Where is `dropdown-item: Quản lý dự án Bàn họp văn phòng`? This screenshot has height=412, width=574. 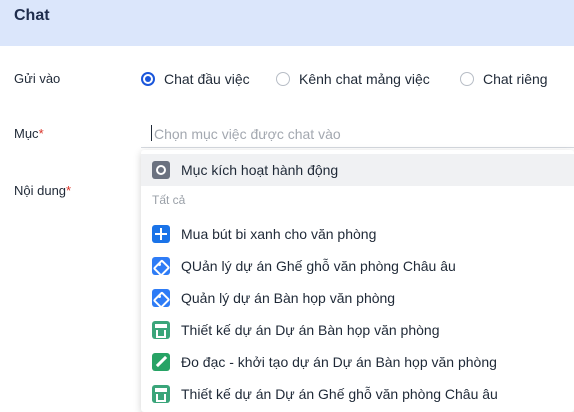
dropdown-item: Quản lý dự án Bàn họp văn phòng is located at coordinates (357, 298).